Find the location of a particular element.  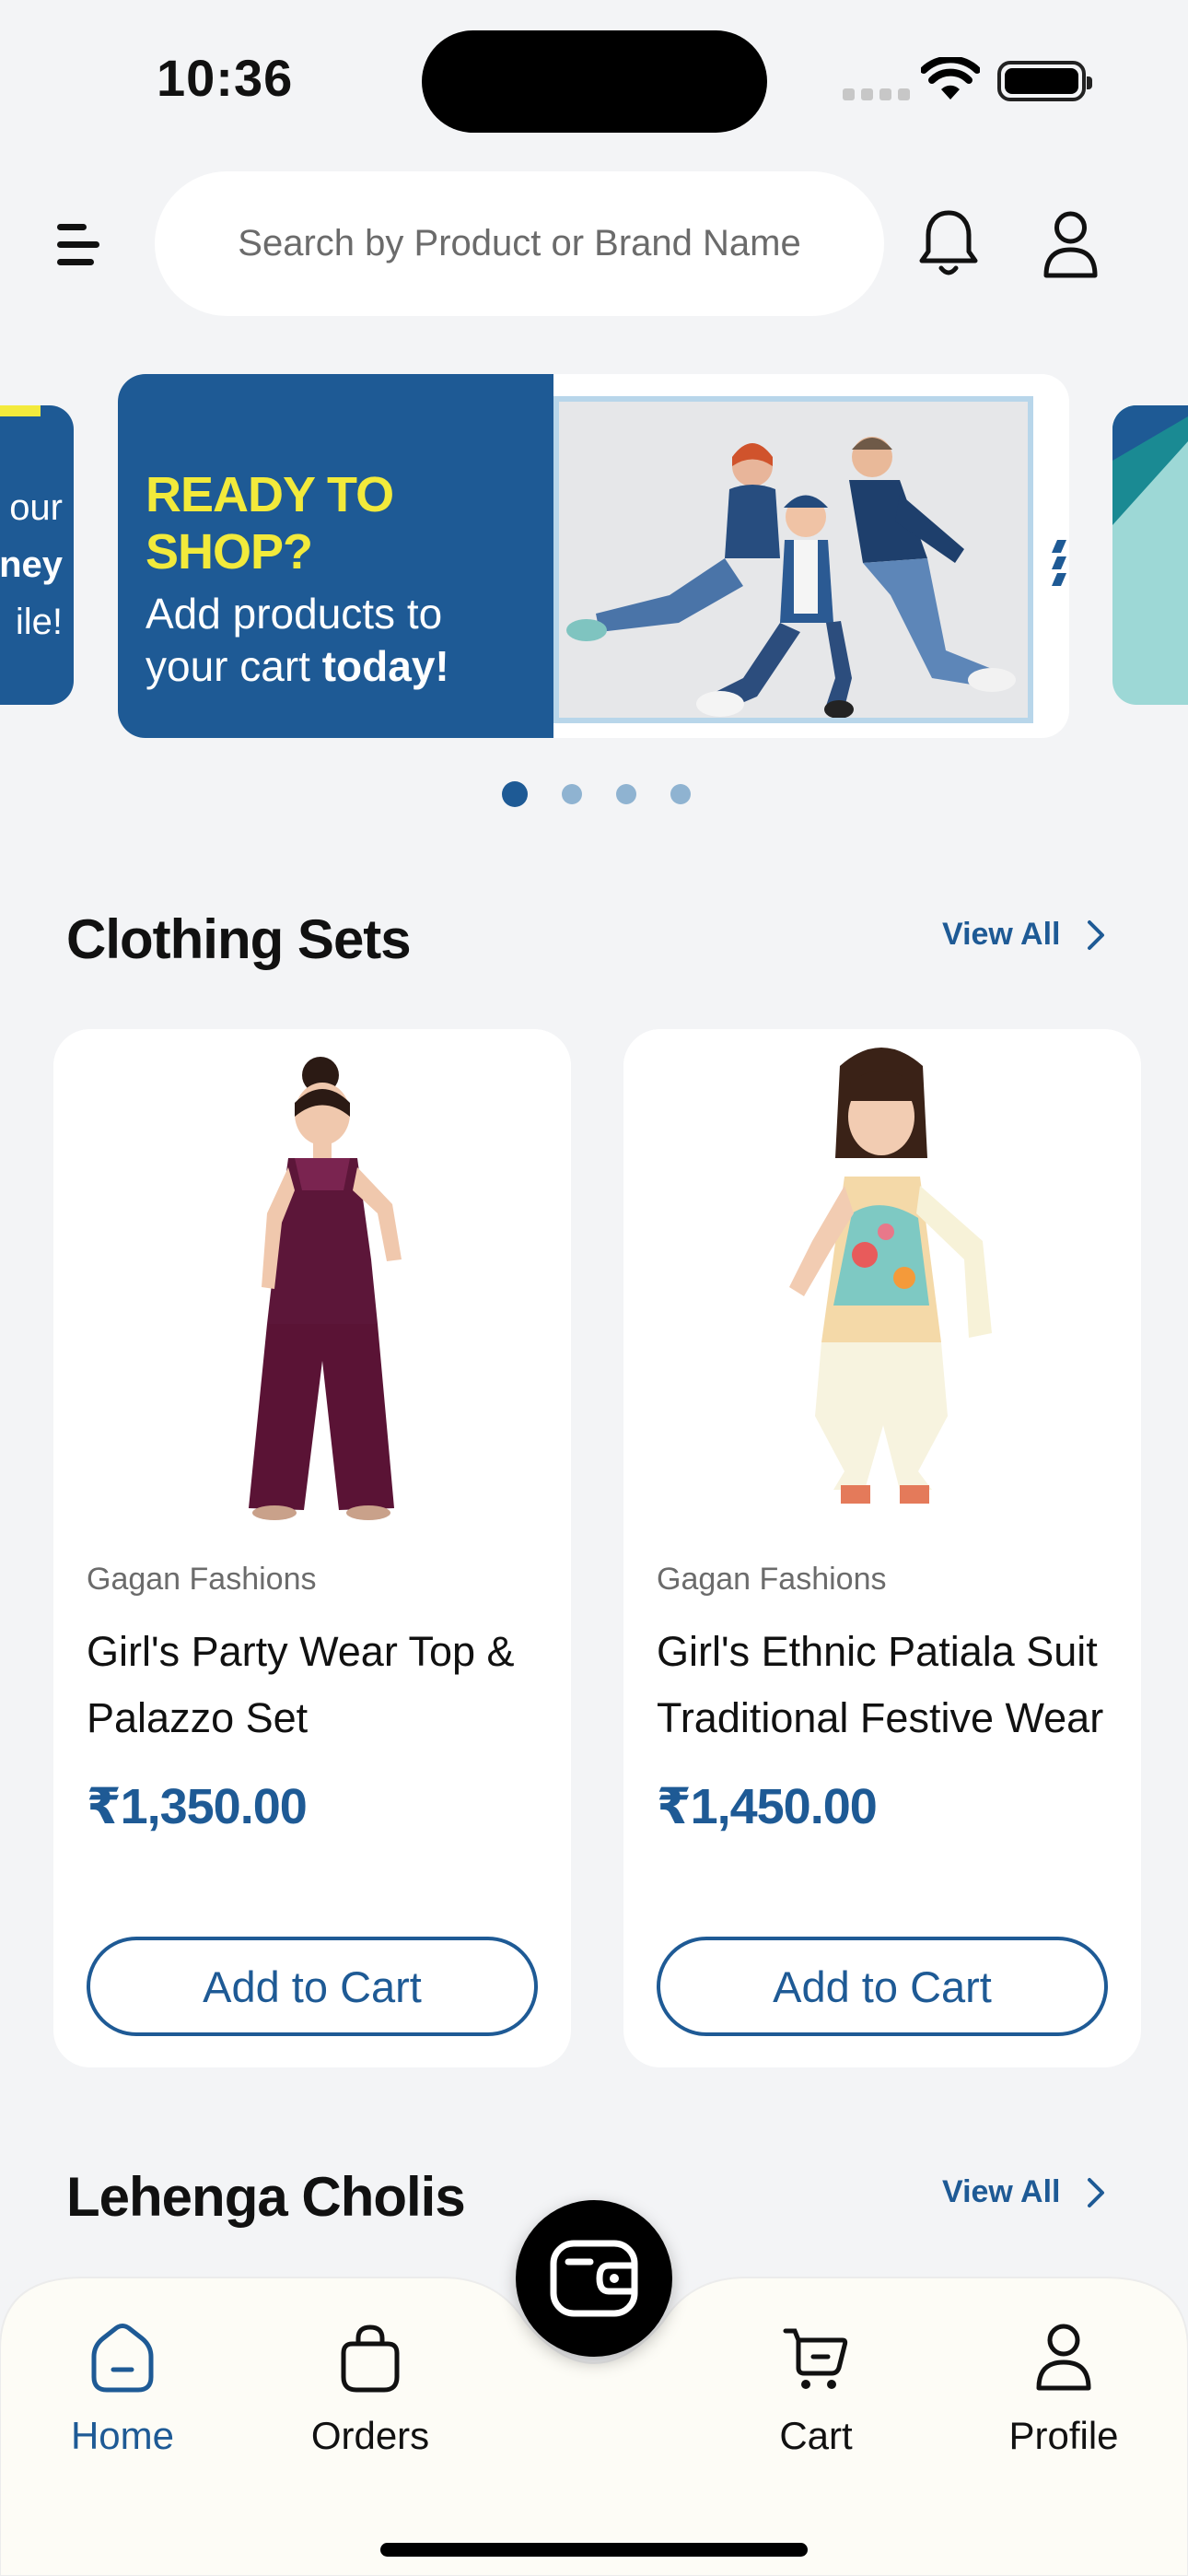

home-icon is located at coordinates (122, 2358).